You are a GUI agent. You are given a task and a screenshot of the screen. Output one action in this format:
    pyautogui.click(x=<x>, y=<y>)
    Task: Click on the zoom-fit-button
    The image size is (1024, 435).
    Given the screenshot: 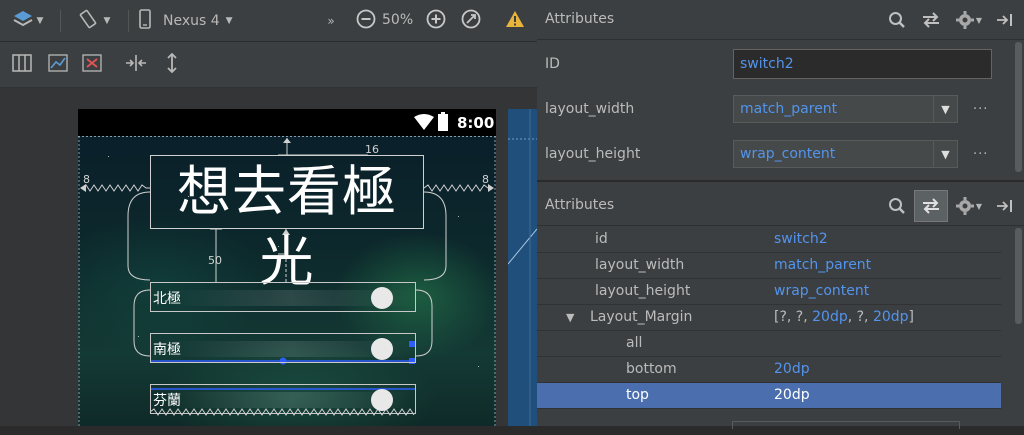 What is the action you would take?
    pyautogui.click(x=471, y=21)
    